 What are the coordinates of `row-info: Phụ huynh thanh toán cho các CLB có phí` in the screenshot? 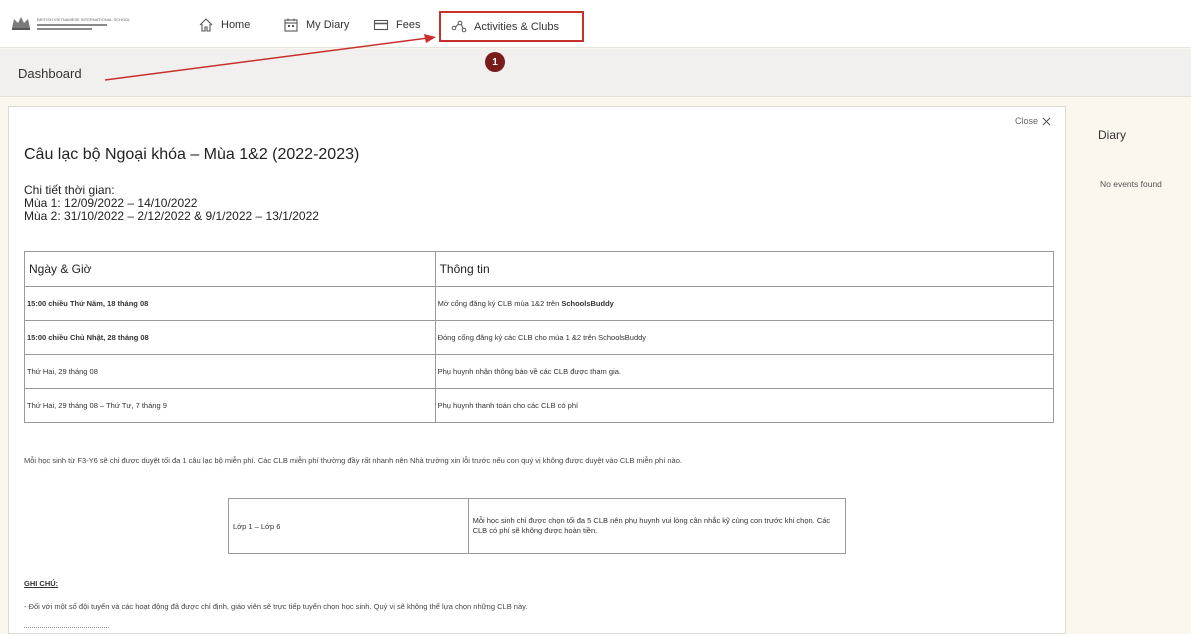 It's located at (744, 405).